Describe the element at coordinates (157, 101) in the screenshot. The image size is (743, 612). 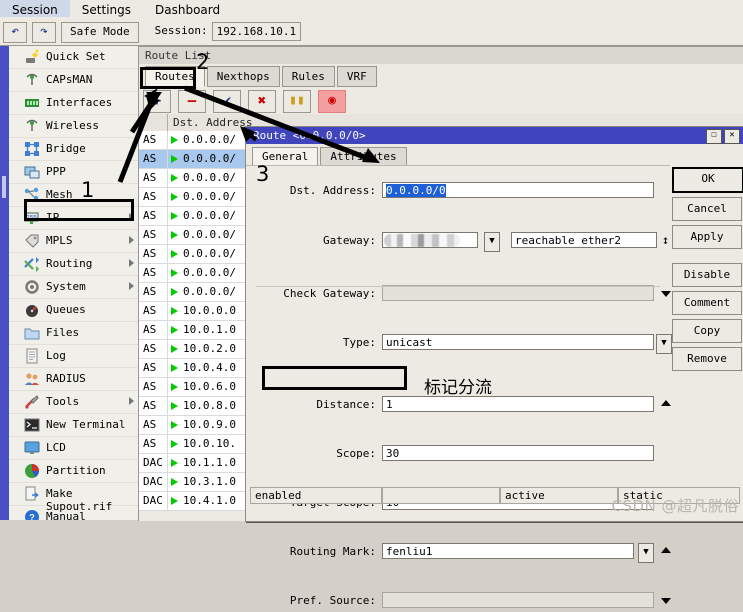
I see `add-button: +` at that location.